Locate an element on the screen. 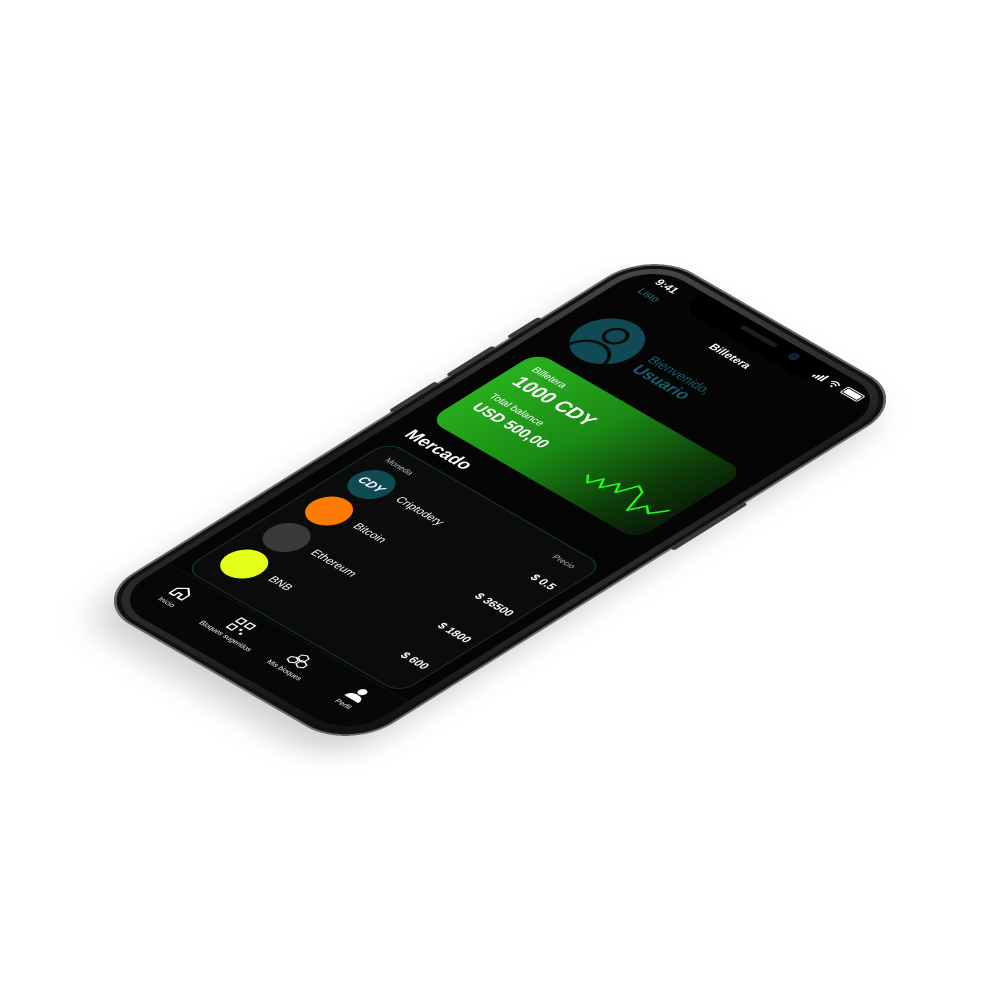 This screenshot has height=1000, width=1000. coin-name: Ethereum is located at coordinates (333, 563).